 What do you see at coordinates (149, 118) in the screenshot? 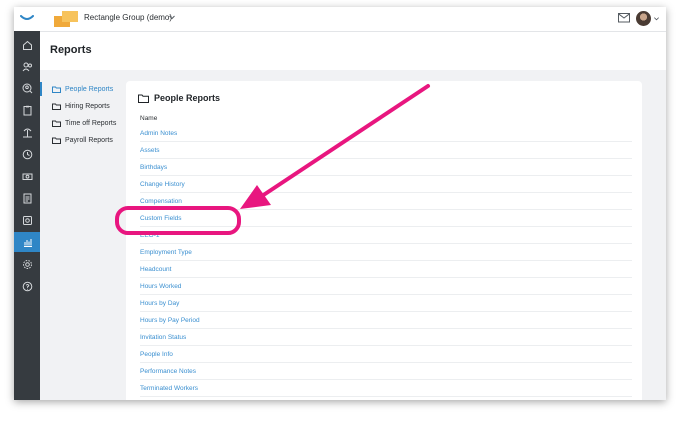
I see `column-header-name: Name` at bounding box center [149, 118].